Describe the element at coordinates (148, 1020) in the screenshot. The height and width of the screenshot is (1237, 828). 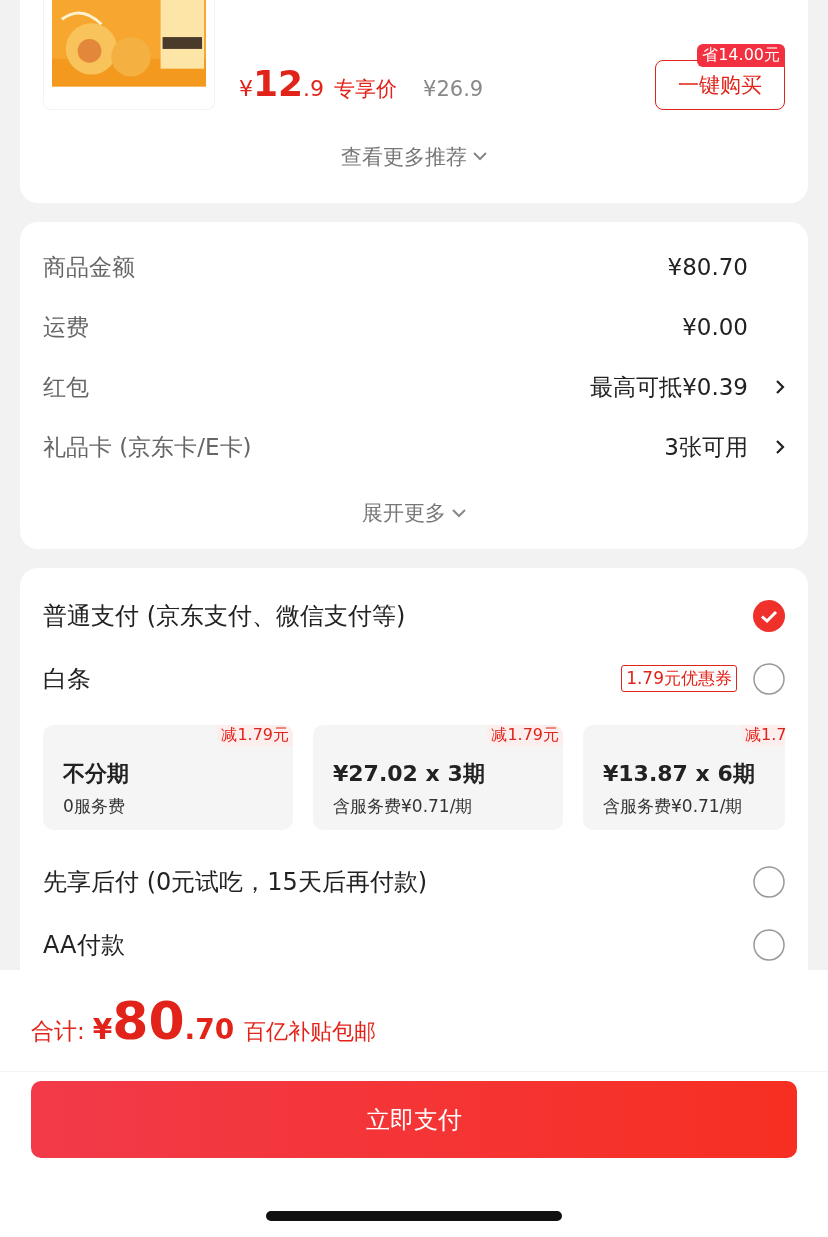
I see `total-integer: 80` at that location.